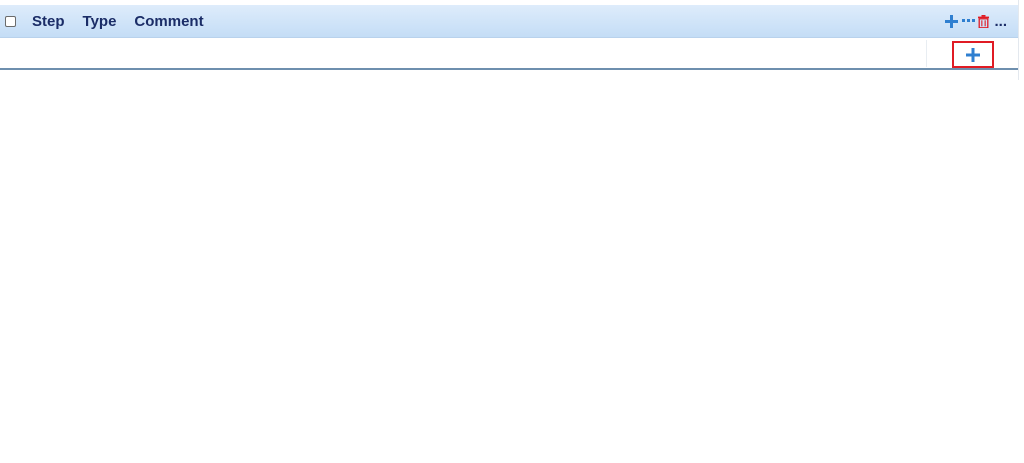 Image resolution: width=1024 pixels, height=463 pixels. I want to click on column-header-step: Step, so click(48, 21).